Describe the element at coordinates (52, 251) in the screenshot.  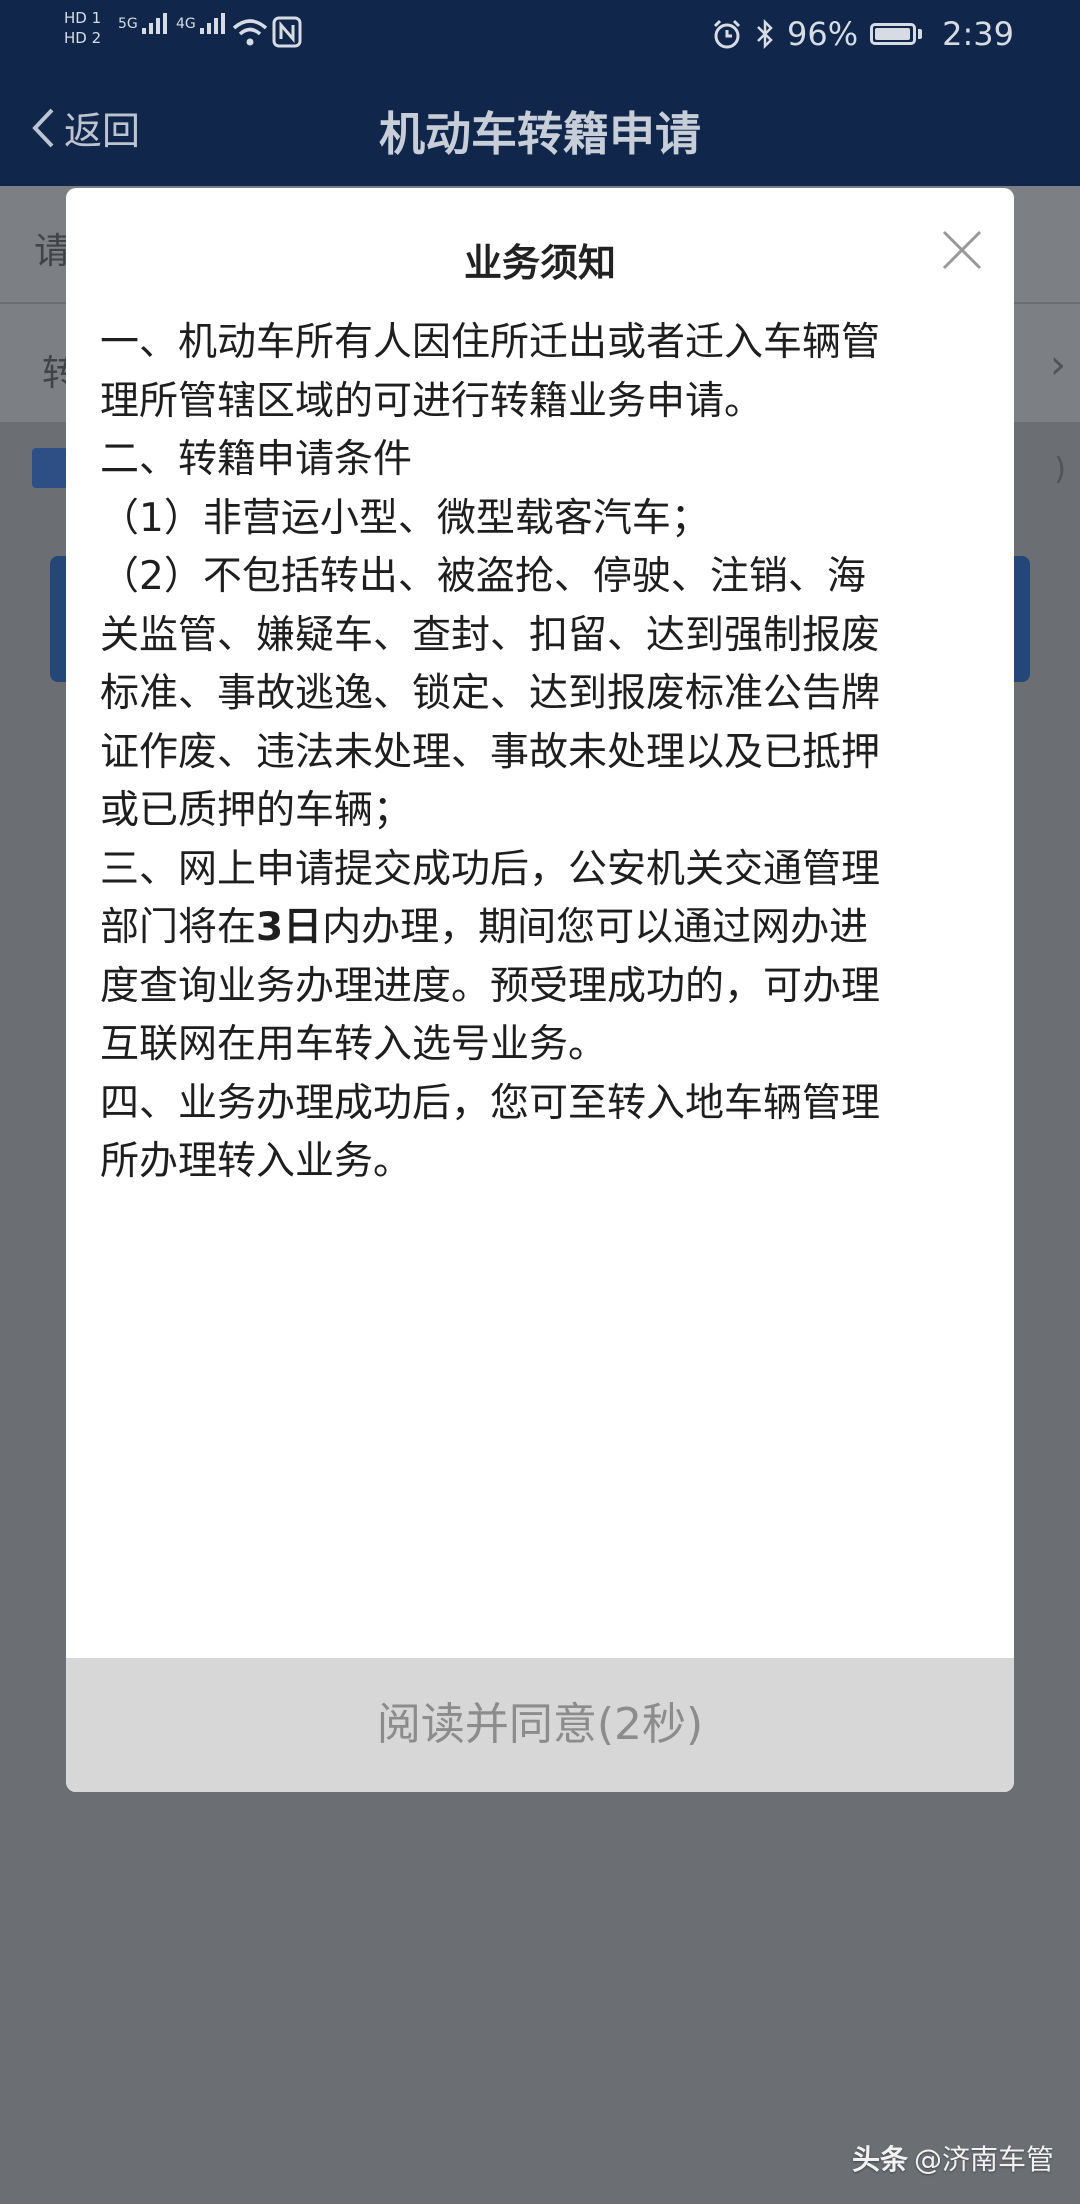
I see `underlying-row-text: 请` at that location.